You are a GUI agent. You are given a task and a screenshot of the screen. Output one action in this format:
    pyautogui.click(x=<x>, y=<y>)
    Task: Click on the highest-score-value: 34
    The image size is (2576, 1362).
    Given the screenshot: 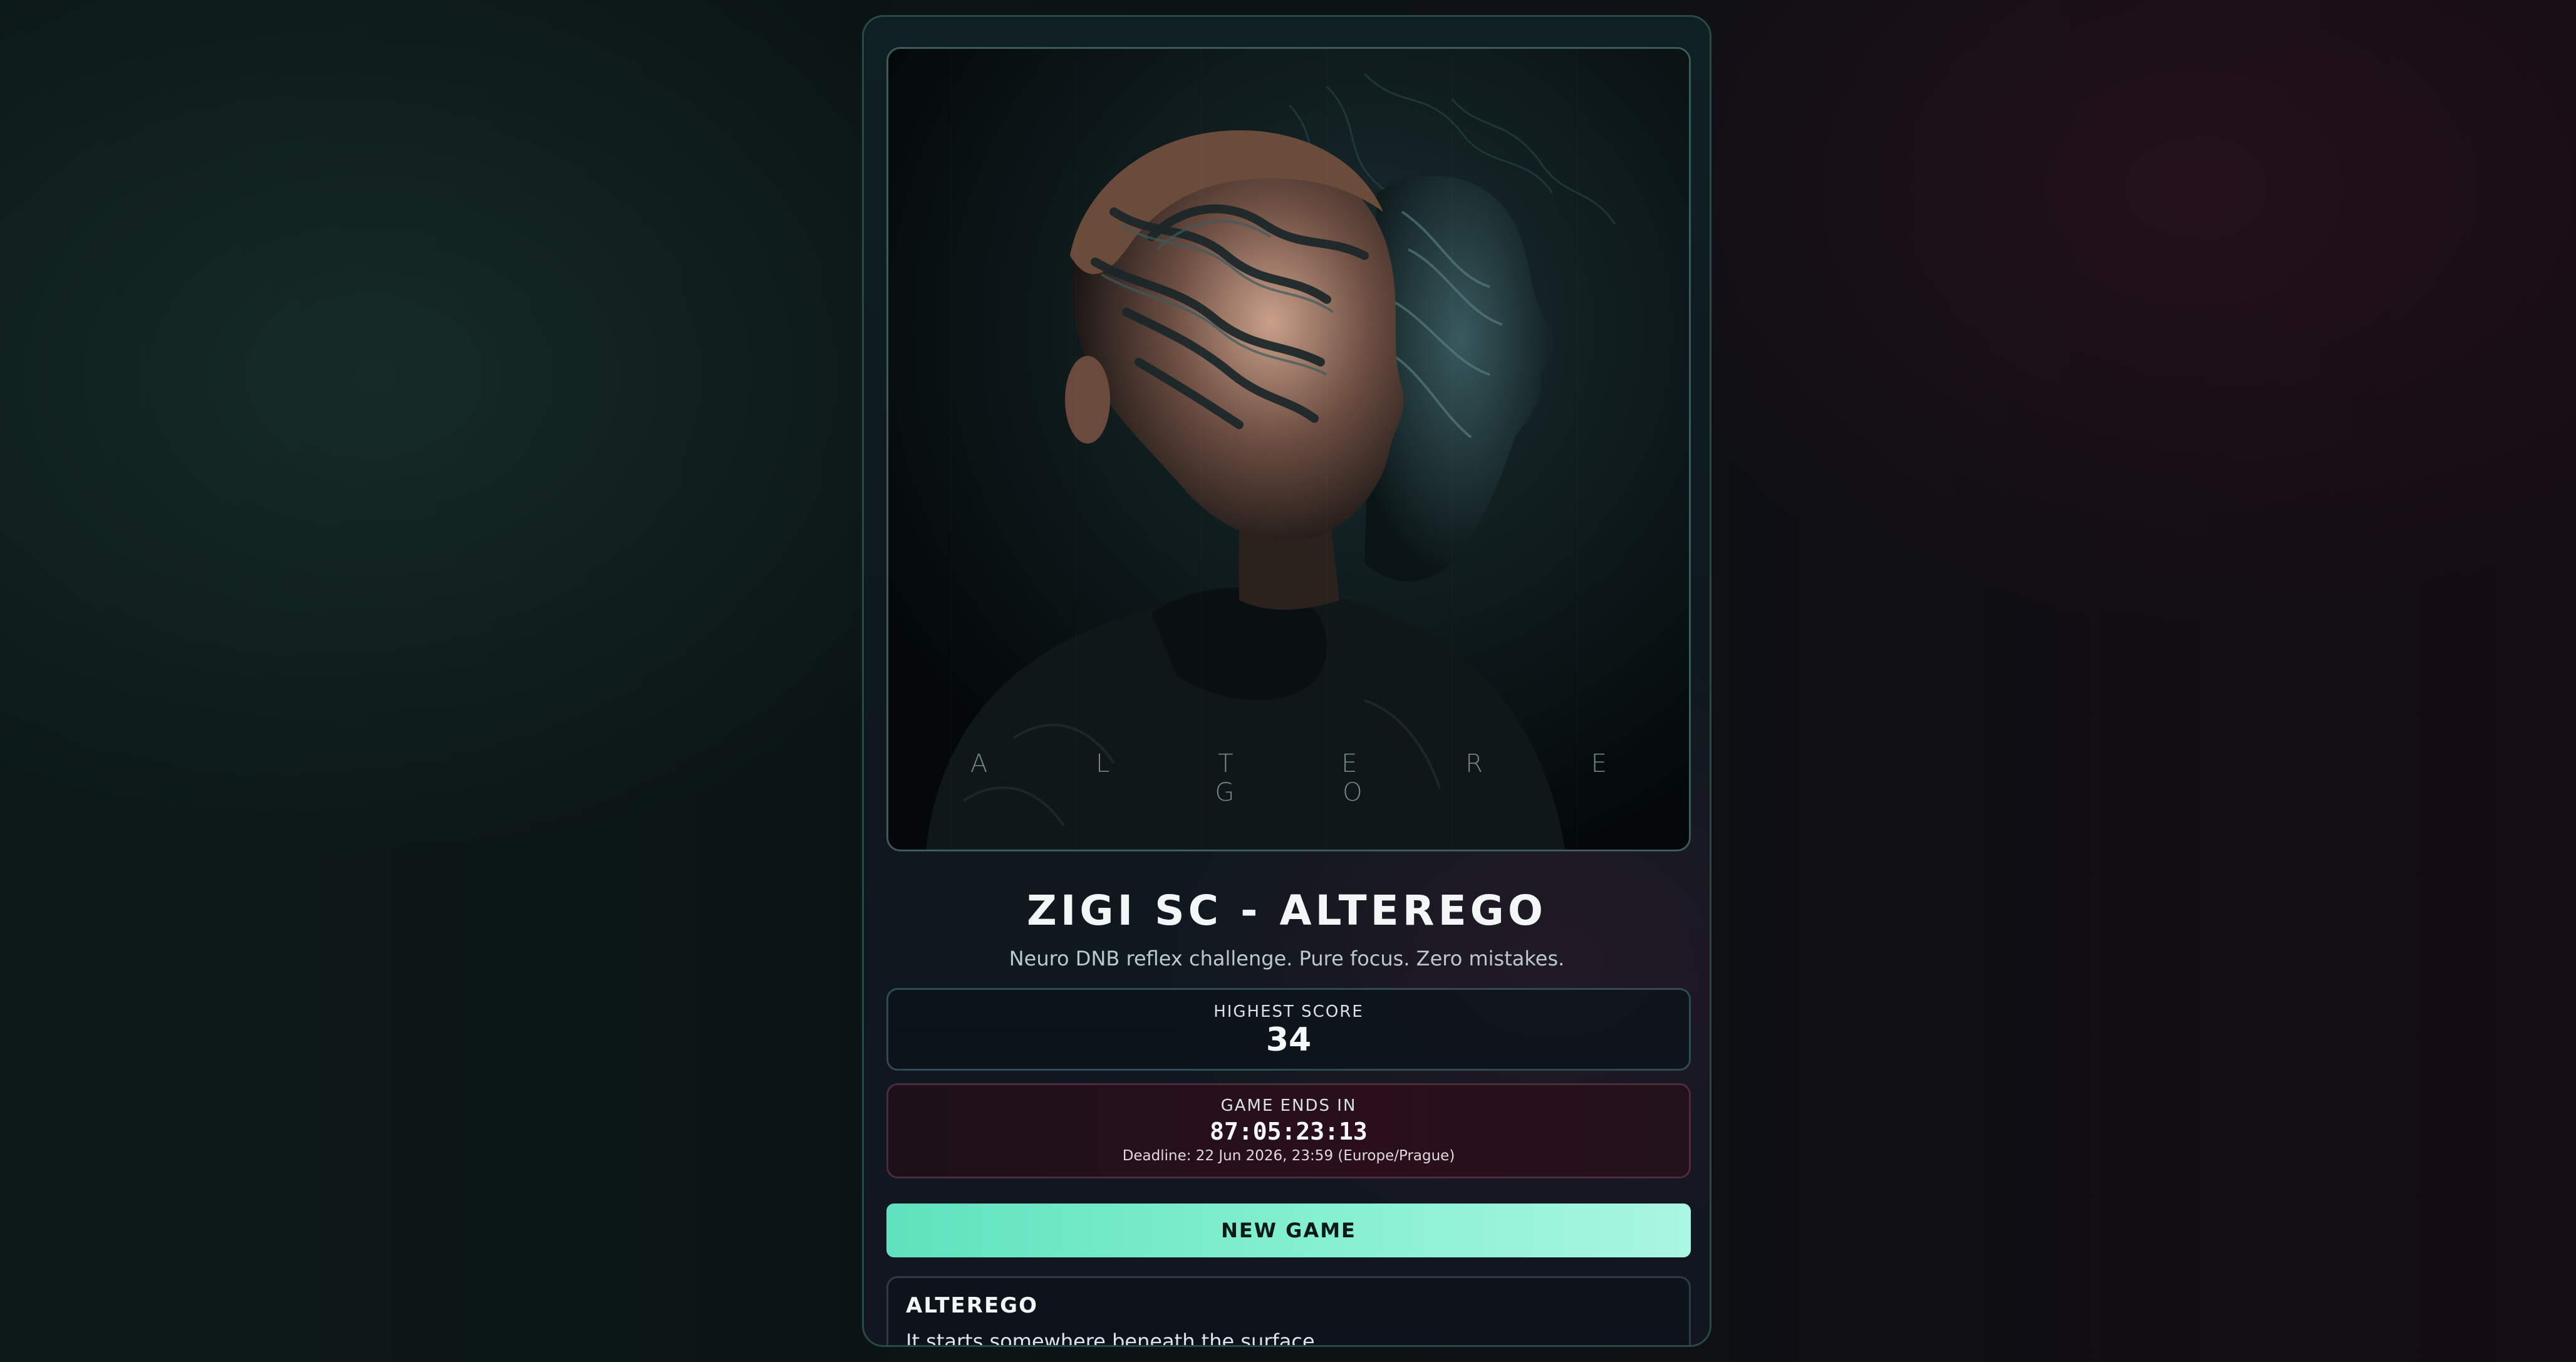 What is the action you would take?
    pyautogui.click(x=1288, y=1040)
    